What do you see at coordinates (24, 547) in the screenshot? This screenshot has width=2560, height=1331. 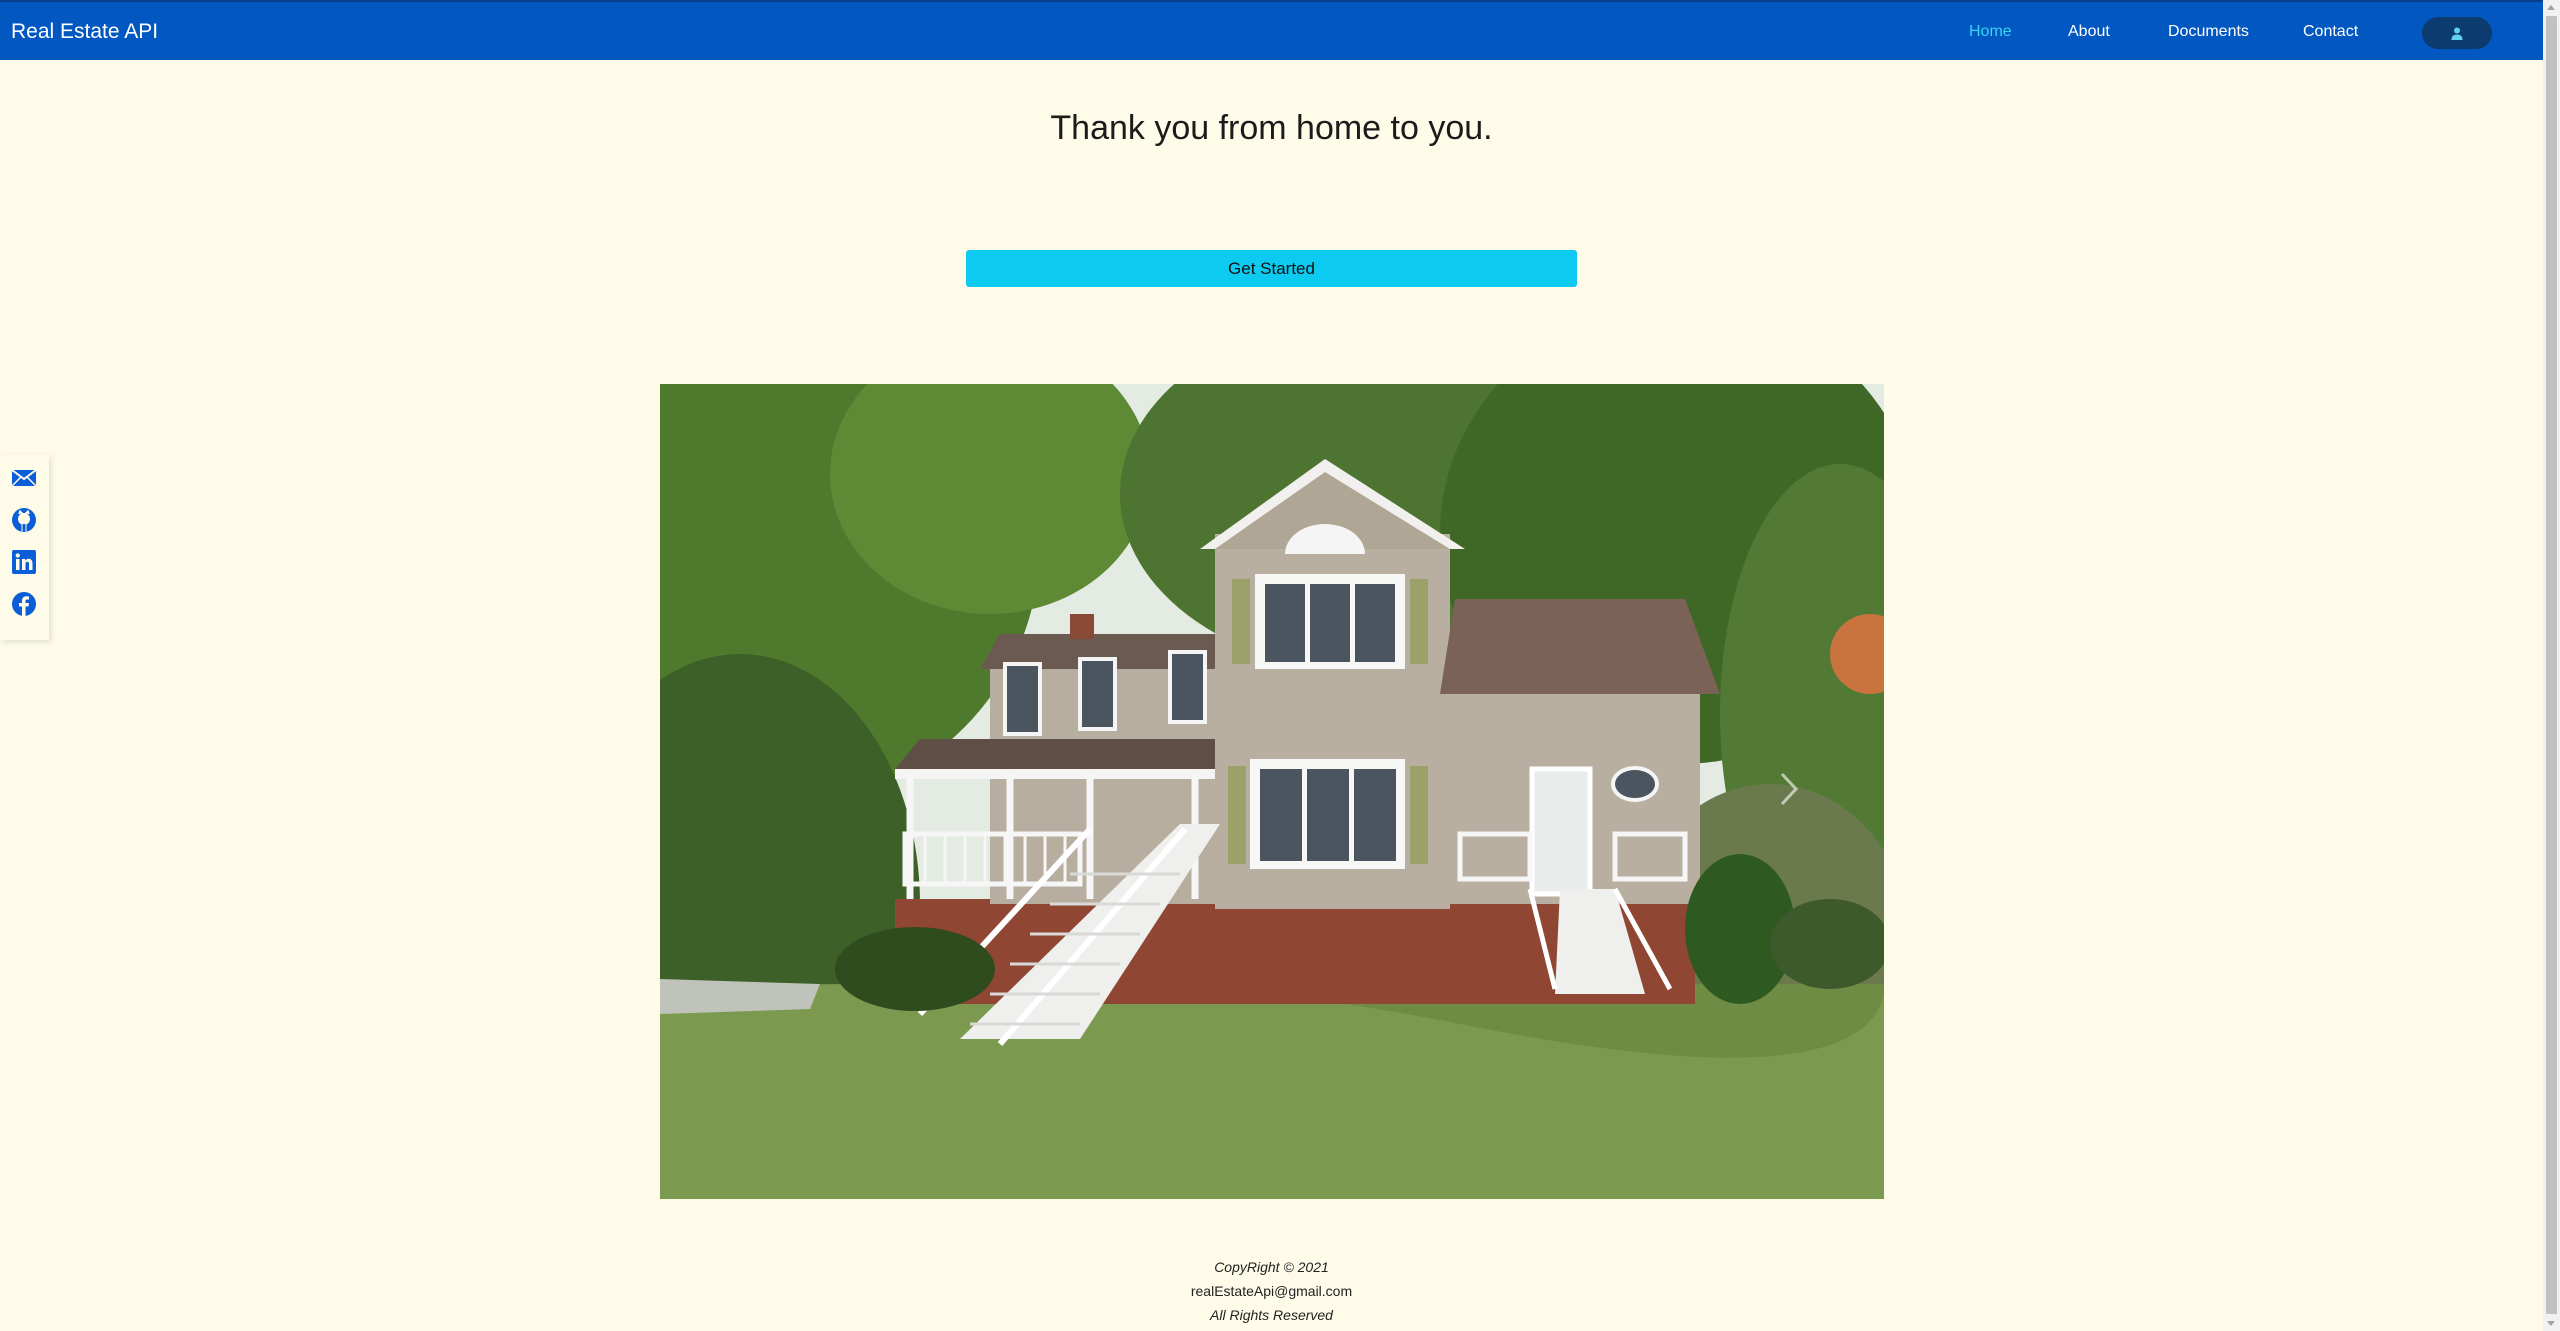 I see `social-sidebar` at bounding box center [24, 547].